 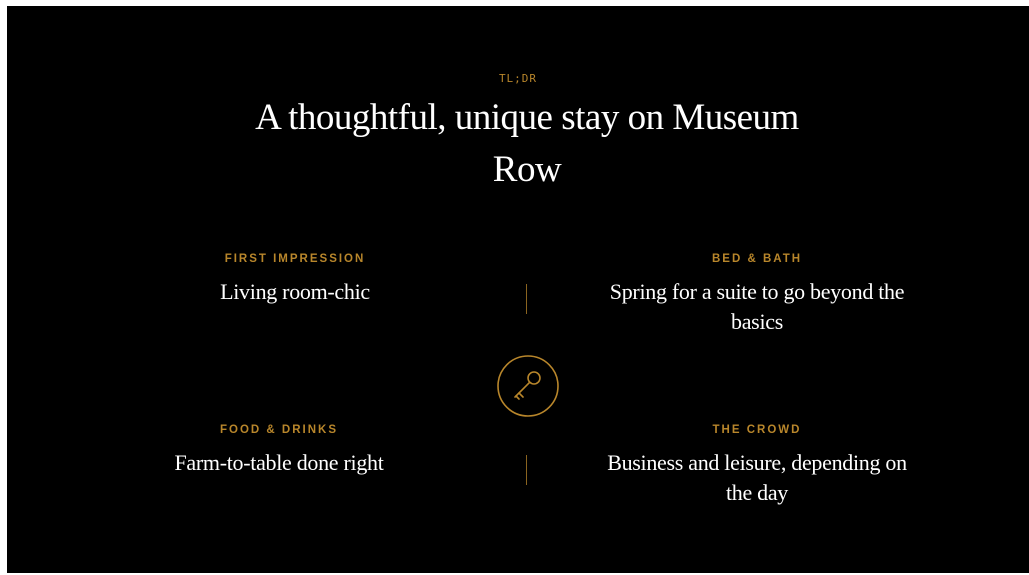 What do you see at coordinates (528, 386) in the screenshot?
I see `key-icon` at bounding box center [528, 386].